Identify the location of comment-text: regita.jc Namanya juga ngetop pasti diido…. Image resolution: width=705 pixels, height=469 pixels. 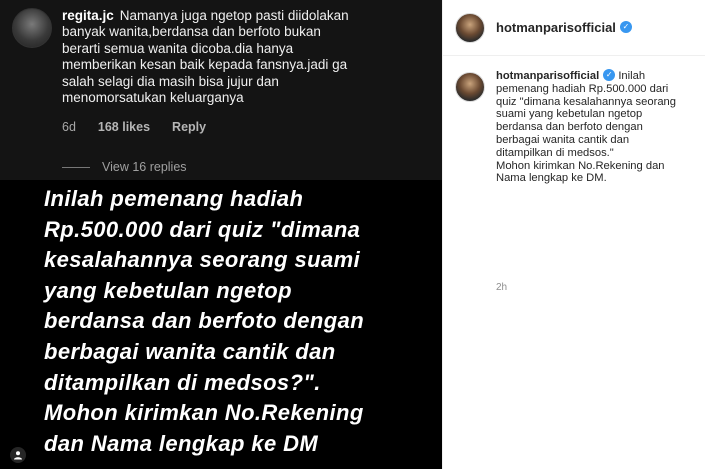
(207, 57).